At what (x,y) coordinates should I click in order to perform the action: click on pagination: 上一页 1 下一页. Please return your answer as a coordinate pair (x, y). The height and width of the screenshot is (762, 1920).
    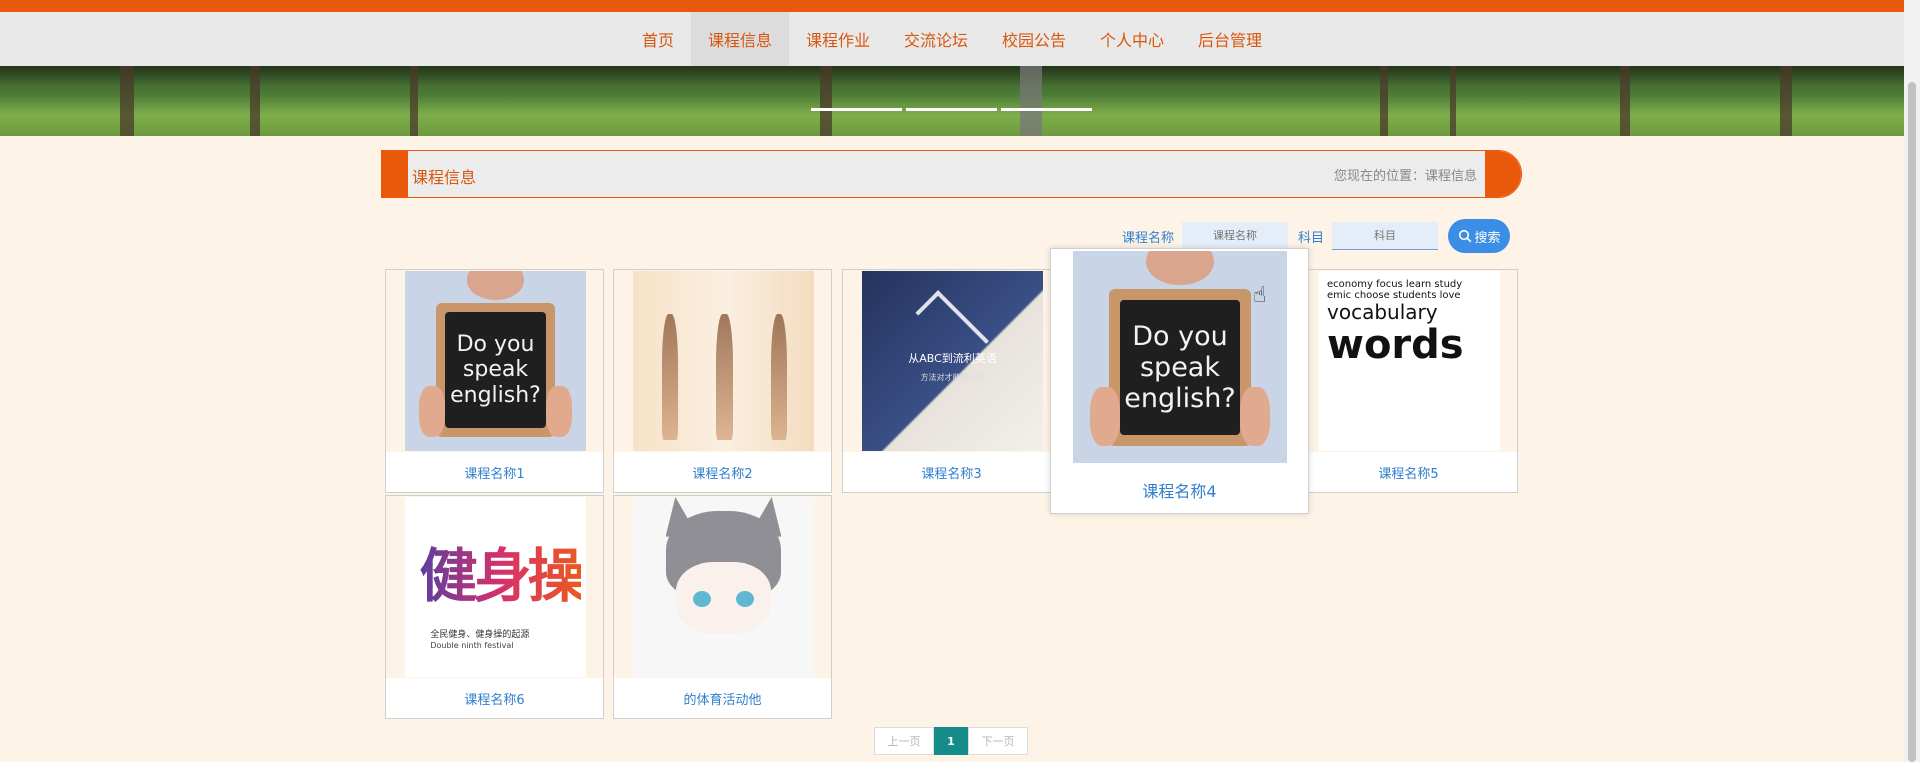
    Looking at the image, I should click on (951, 741).